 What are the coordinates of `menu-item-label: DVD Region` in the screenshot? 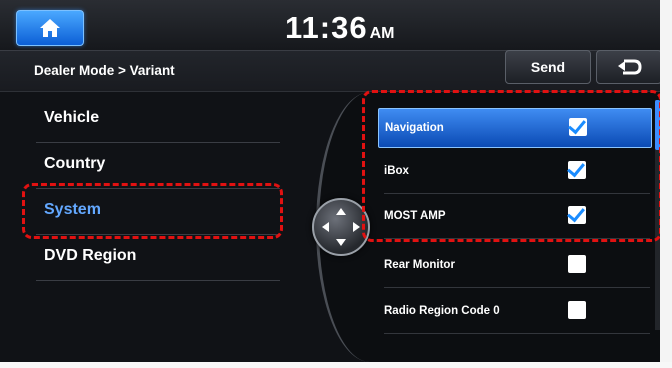 It's located at (90, 255).